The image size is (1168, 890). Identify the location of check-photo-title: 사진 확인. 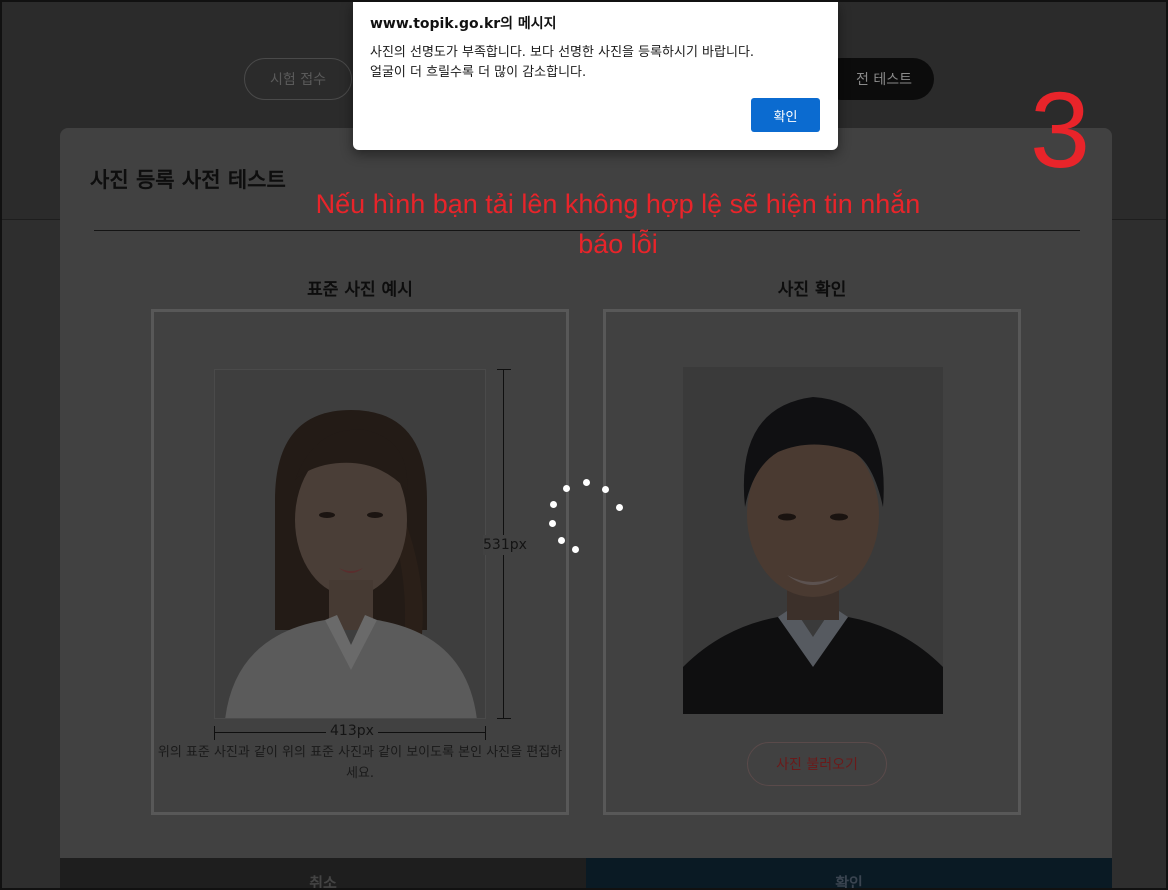
(812, 290).